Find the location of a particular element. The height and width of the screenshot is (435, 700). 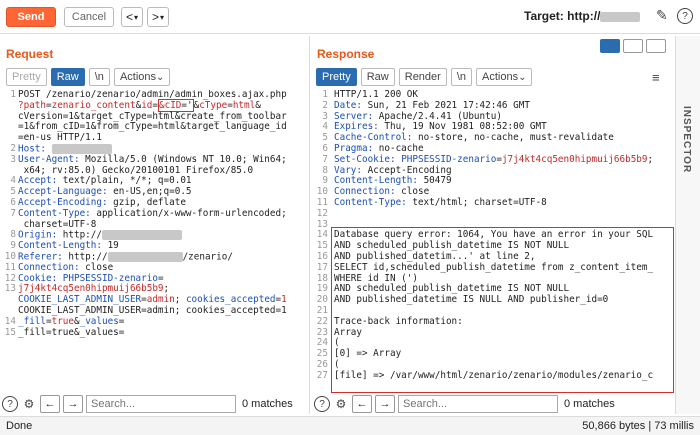

single-pane-icon is located at coordinates (656, 46).